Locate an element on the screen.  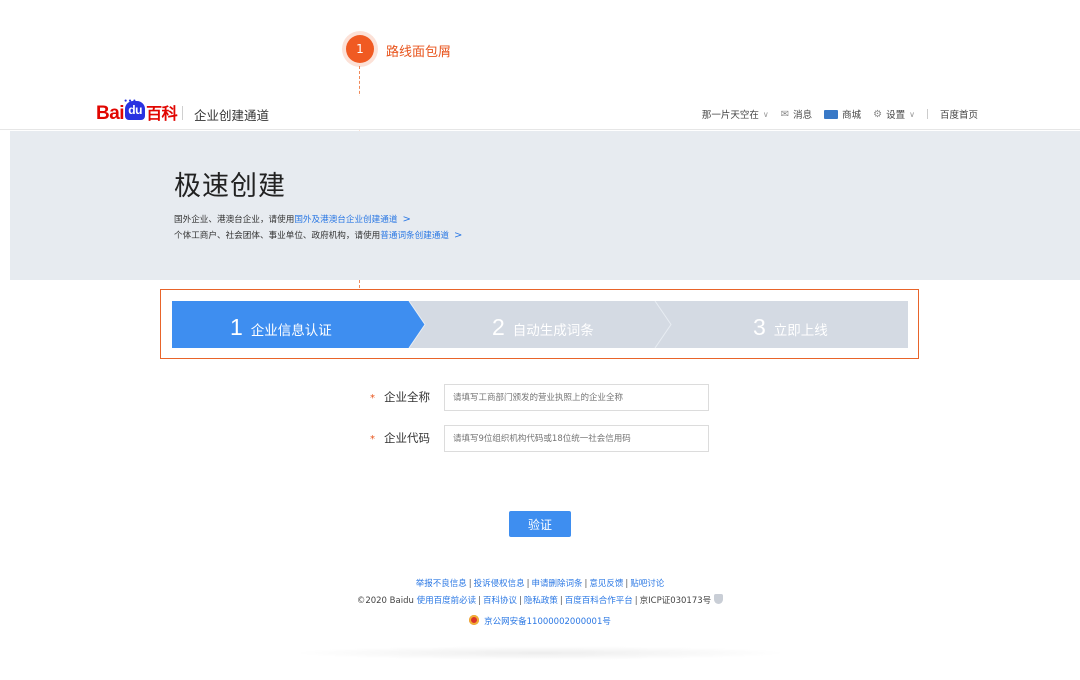
home-label: 百度首页 is located at coordinates (958, 115).